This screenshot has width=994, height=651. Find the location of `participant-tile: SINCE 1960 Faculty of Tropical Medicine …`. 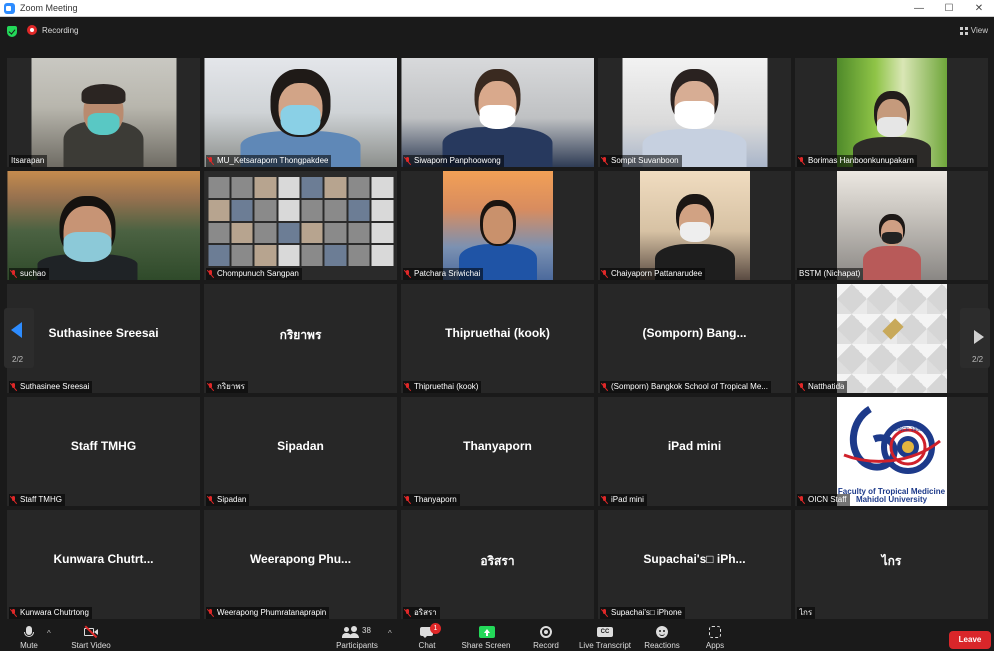

participant-tile: SINCE 1960 Faculty of Tropical Medicine … is located at coordinates (891, 451).